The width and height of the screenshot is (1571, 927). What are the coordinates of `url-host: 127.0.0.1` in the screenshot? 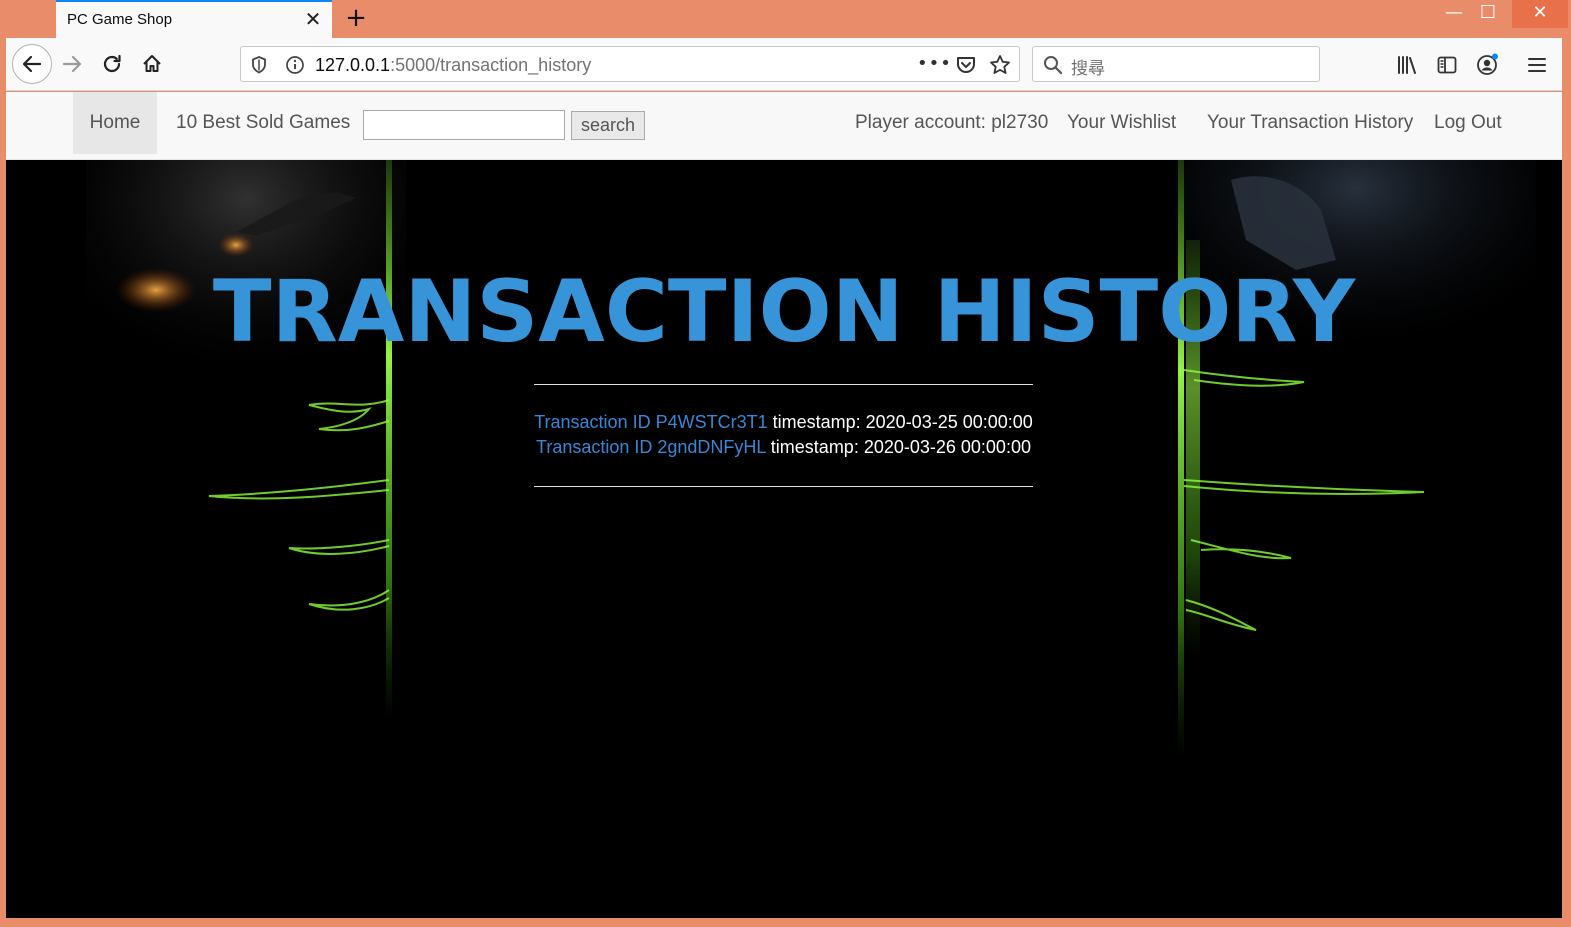 It's located at (353, 65).